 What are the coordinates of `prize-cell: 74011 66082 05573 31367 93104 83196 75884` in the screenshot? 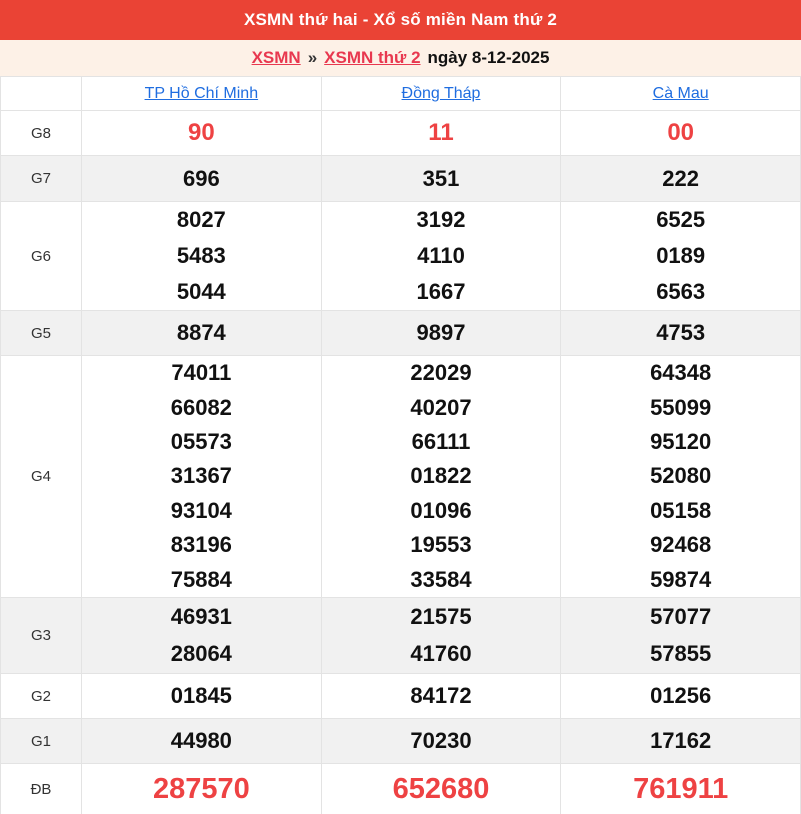 It's located at (202, 476).